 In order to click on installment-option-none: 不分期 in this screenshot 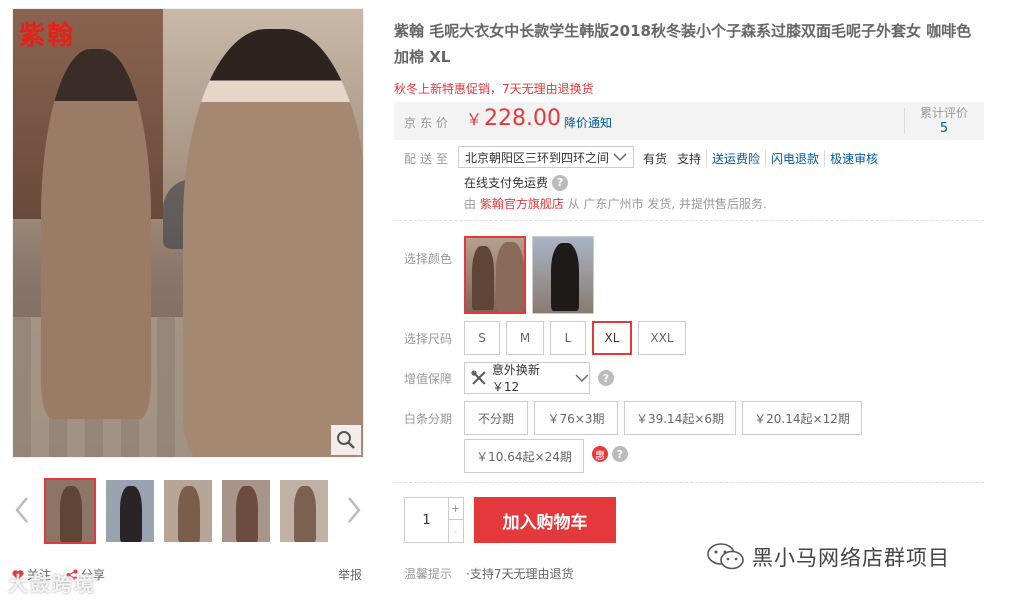, I will do `click(496, 418)`.